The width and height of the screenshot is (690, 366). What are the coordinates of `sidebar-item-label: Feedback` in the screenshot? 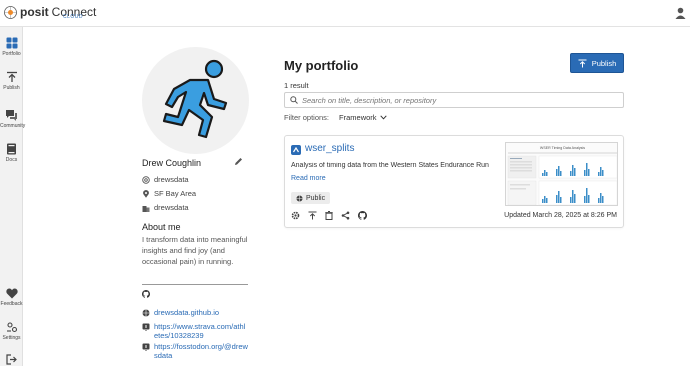 It's located at (11, 304).